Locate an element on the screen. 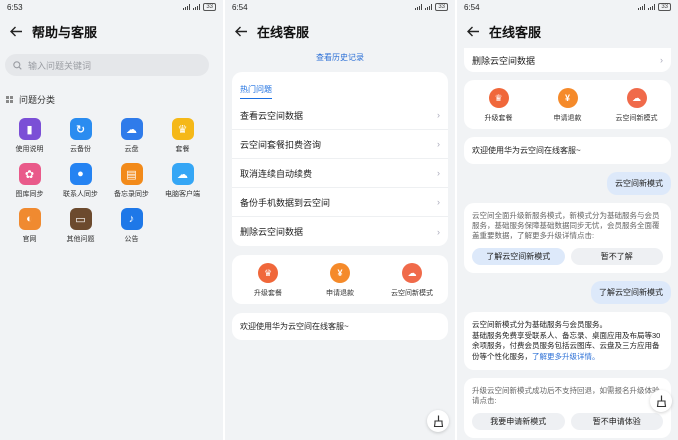 This screenshot has width=678, height=440. category-label: 公告 is located at coordinates (131, 239).